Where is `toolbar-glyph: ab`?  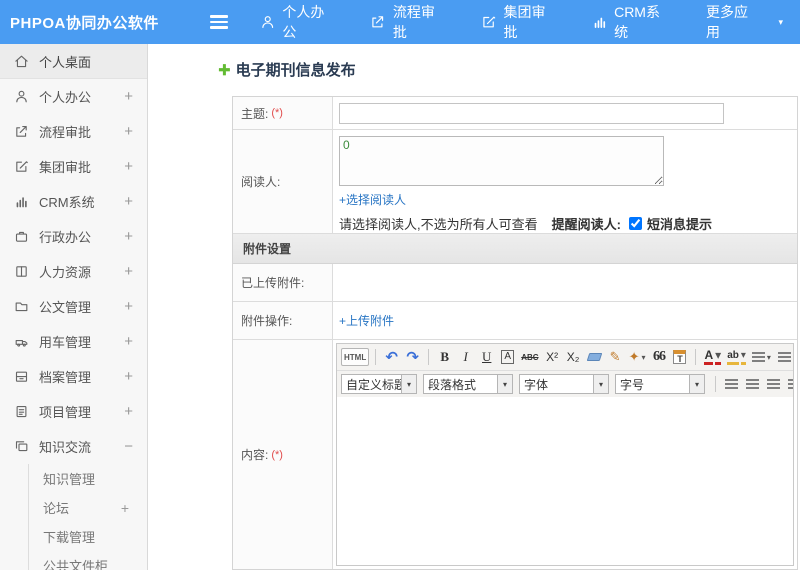 toolbar-glyph: ab is located at coordinates (733, 357).